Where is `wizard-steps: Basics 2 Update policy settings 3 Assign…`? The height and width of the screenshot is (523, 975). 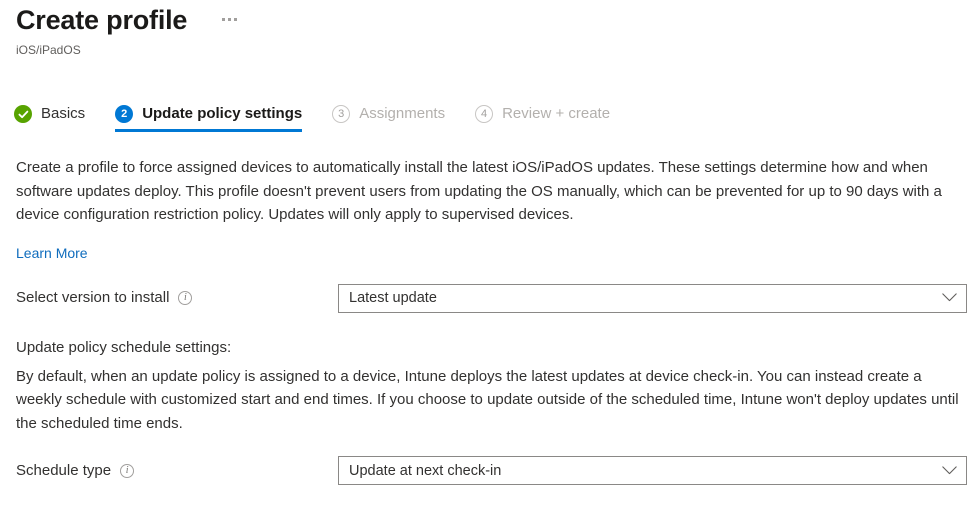 wizard-steps: Basics 2 Update policy settings 3 Assign… is located at coordinates (327, 118).